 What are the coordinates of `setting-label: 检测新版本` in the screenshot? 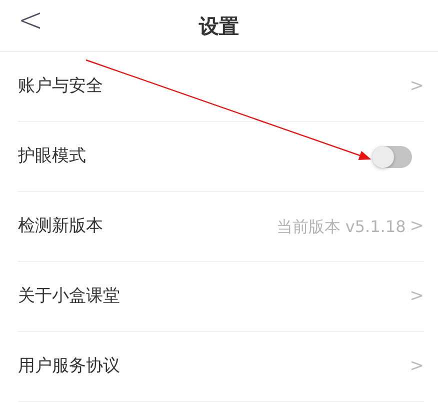 It's located at (60, 227).